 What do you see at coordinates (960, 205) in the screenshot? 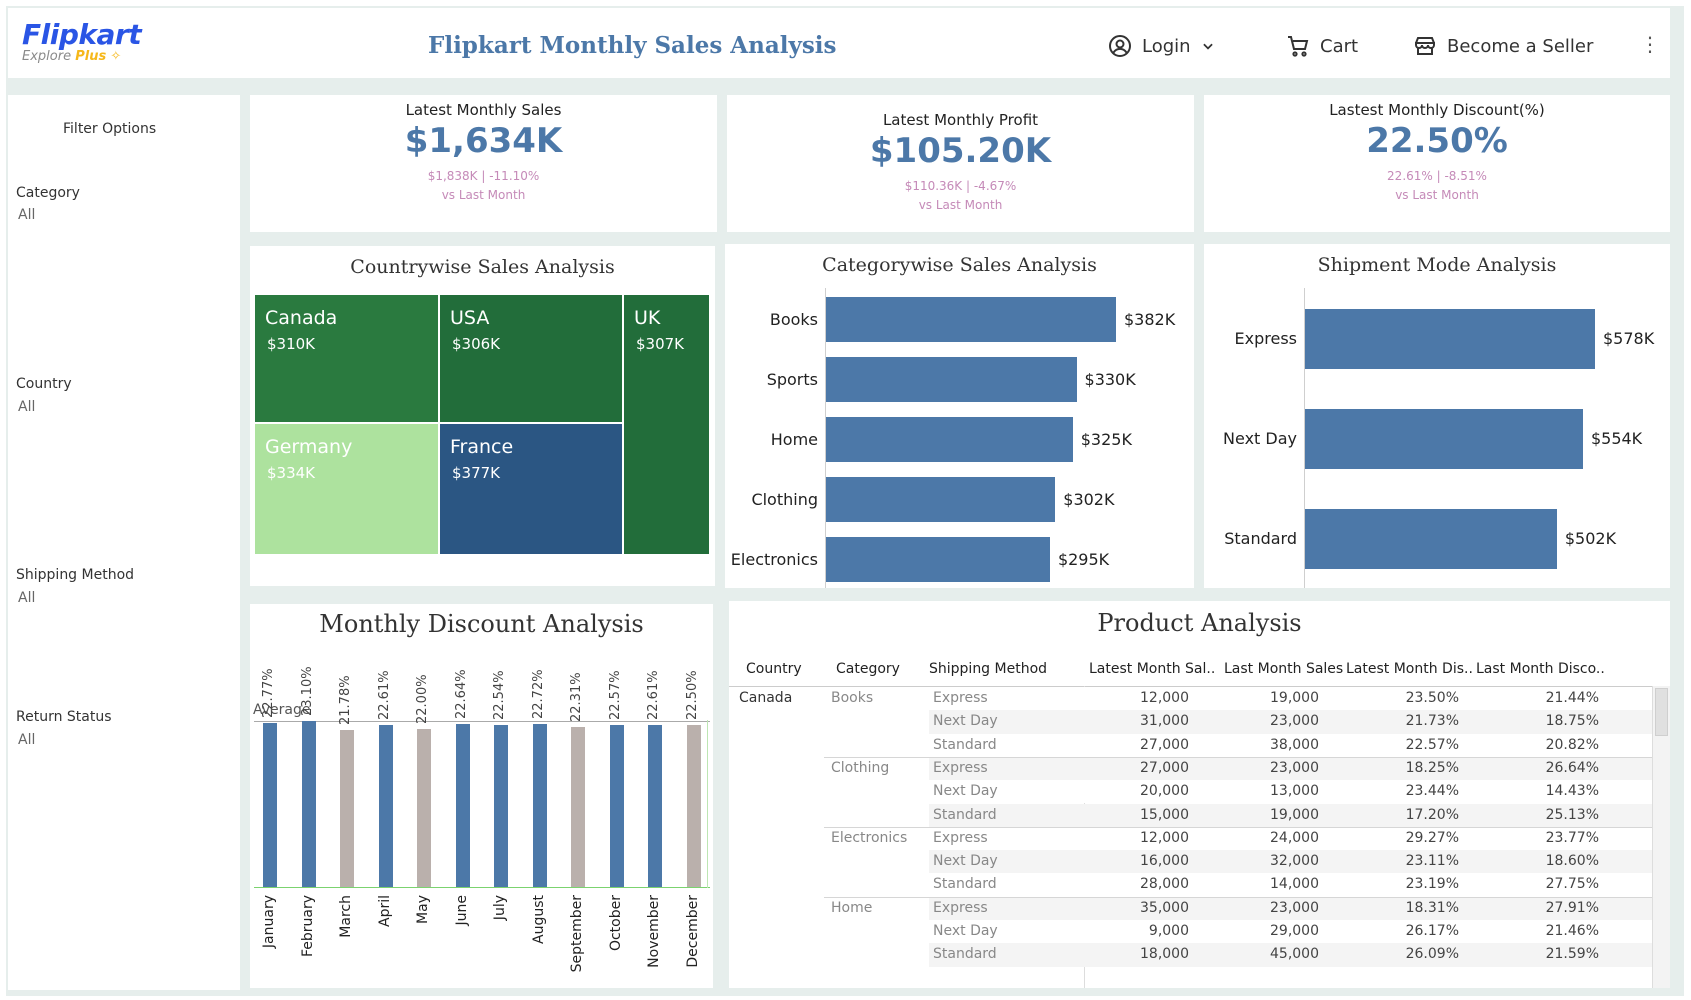
I see `kpi-profit-vs: vs Last Month` at bounding box center [960, 205].